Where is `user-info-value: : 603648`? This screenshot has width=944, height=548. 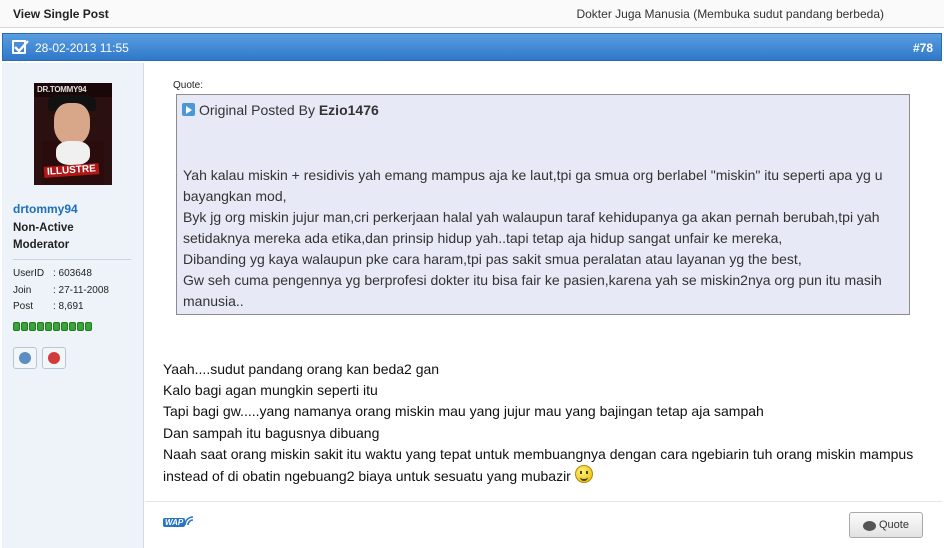 user-info-value: : 603648 is located at coordinates (72, 273).